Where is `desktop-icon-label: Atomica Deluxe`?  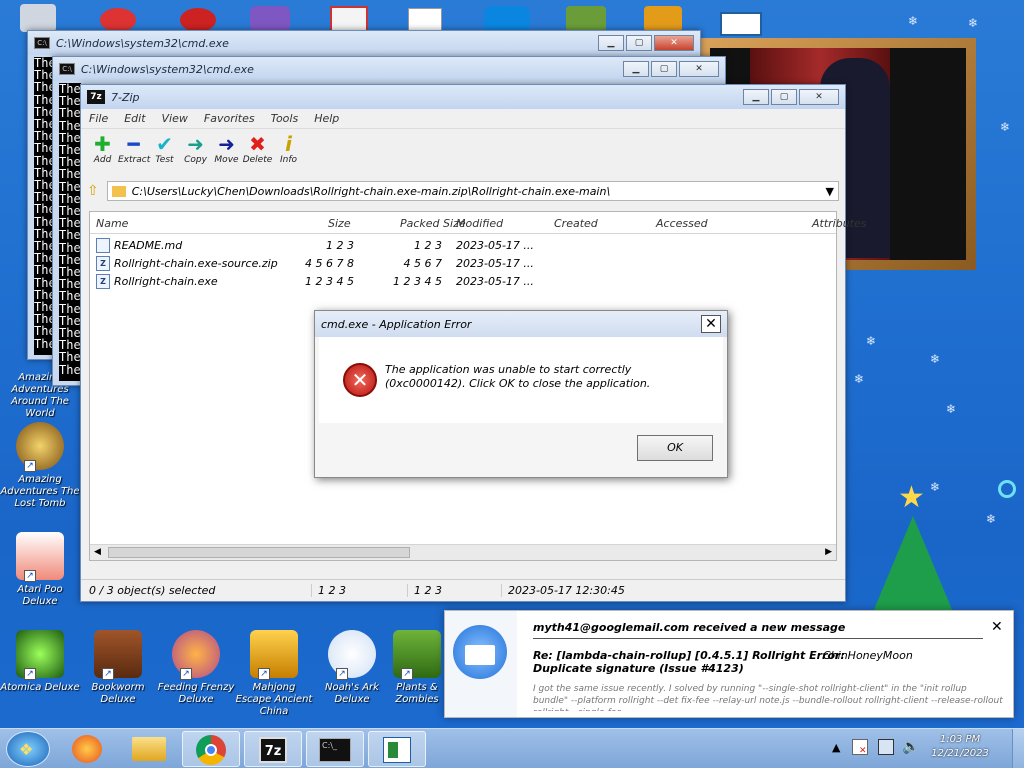 desktop-icon-label: Atomica Deluxe is located at coordinates (40, 687).